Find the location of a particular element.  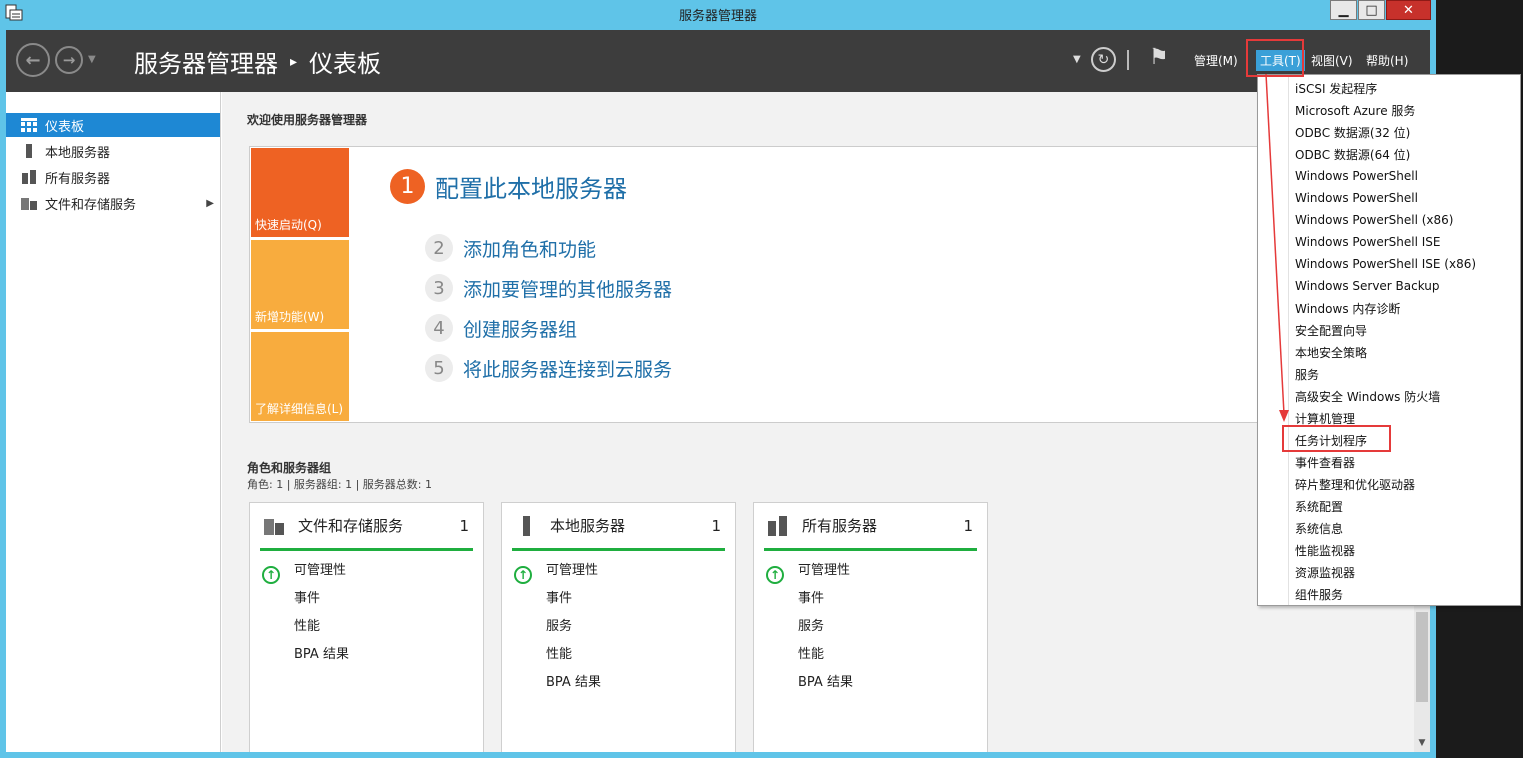

step-link: 配置此本地服务器 is located at coordinates (531, 186).